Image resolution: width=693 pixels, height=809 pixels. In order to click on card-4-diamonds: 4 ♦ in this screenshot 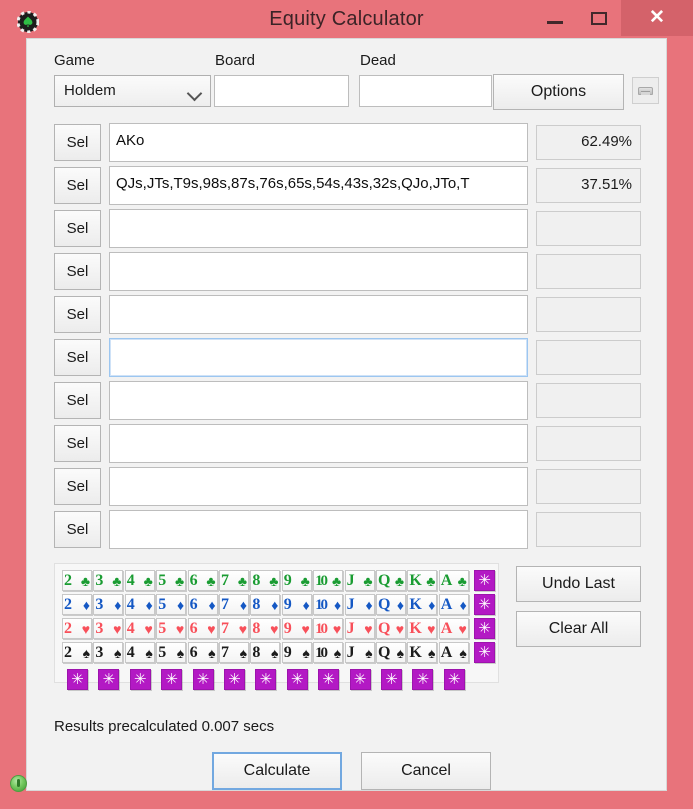, I will do `click(139, 604)`.